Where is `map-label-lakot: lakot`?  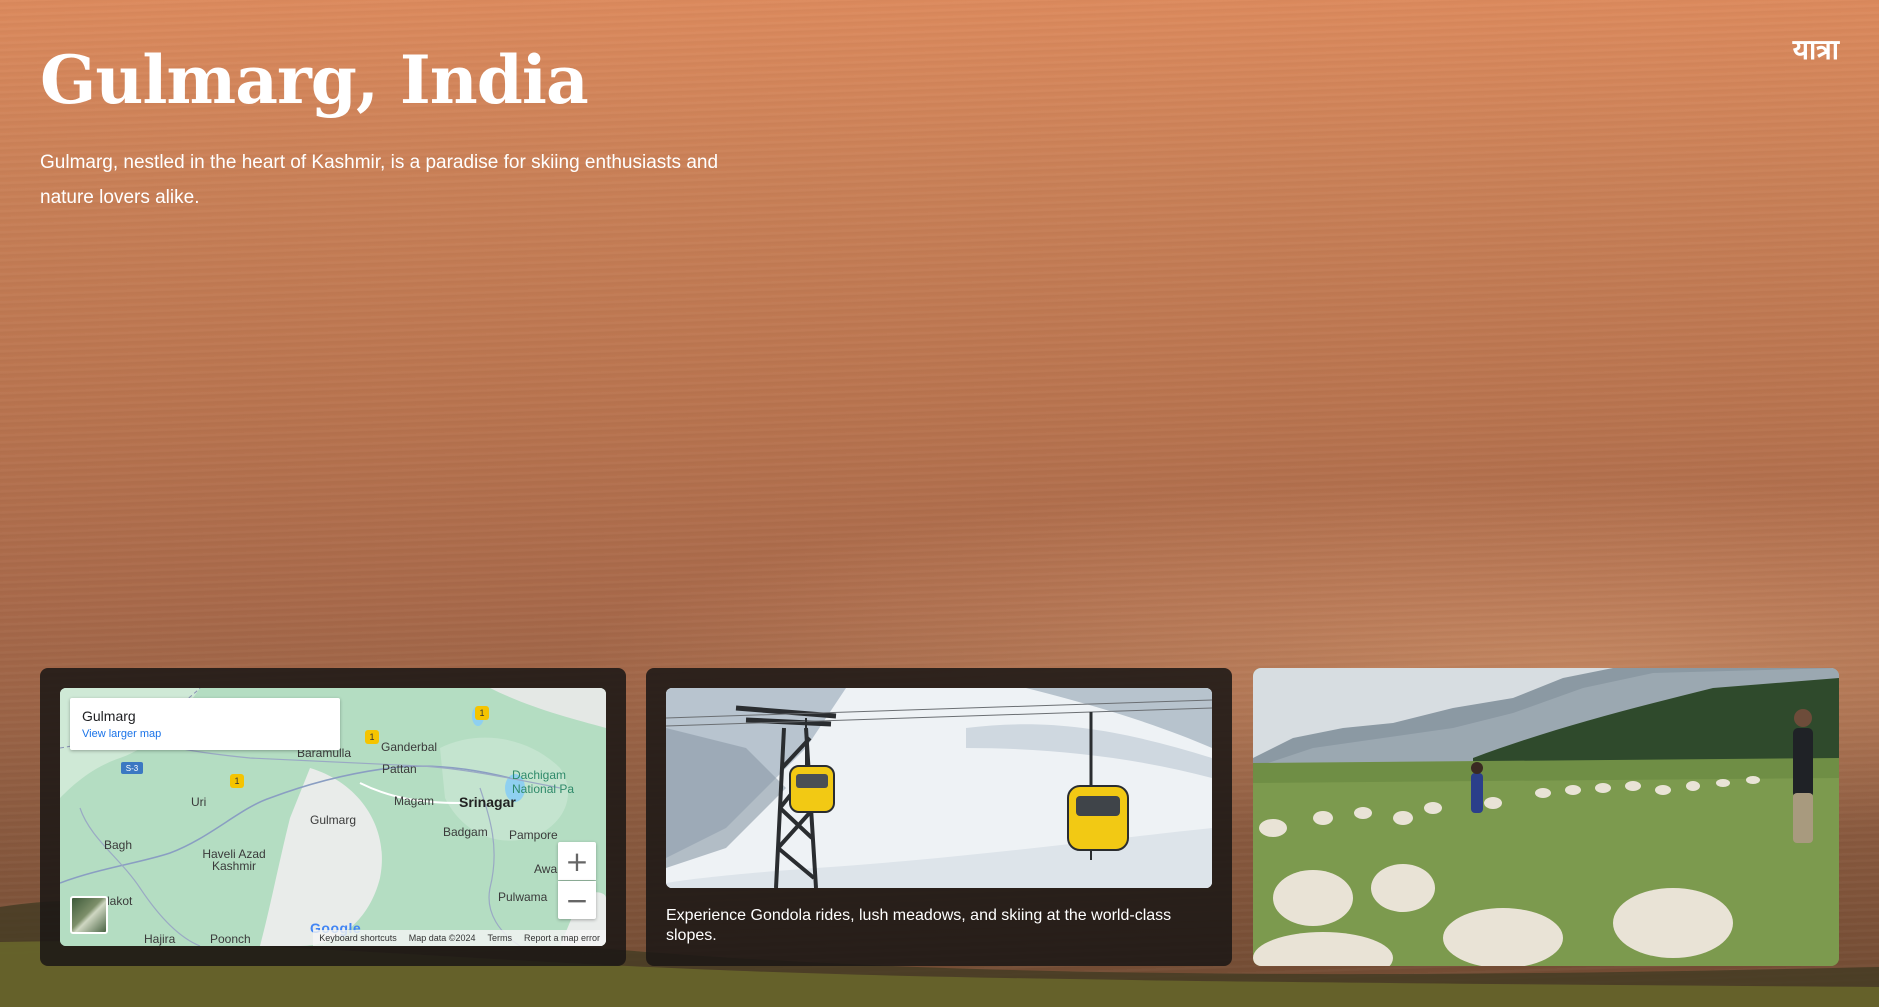
map-label-lakot: lakot is located at coordinates (120, 901).